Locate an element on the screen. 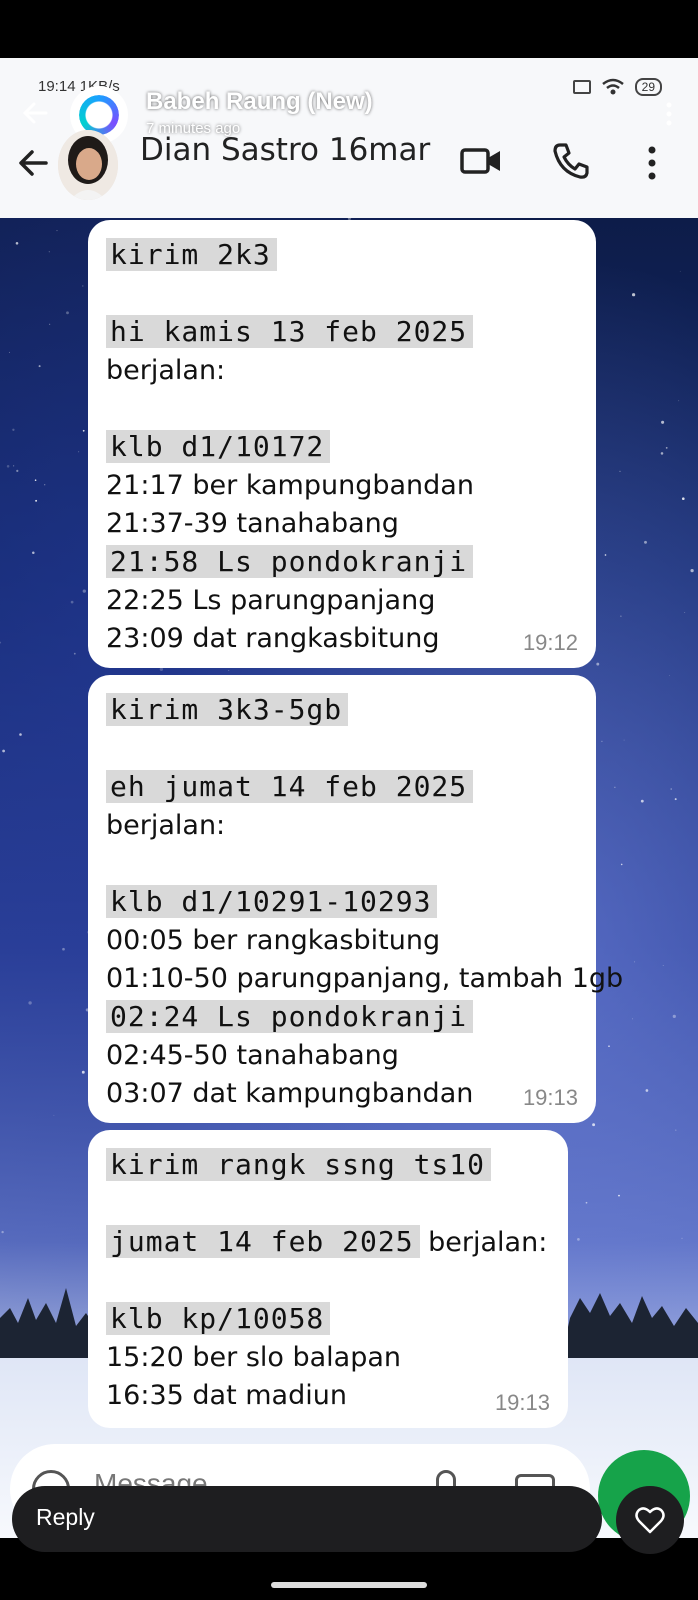 The image size is (698, 1600). like-button is located at coordinates (650, 1520).